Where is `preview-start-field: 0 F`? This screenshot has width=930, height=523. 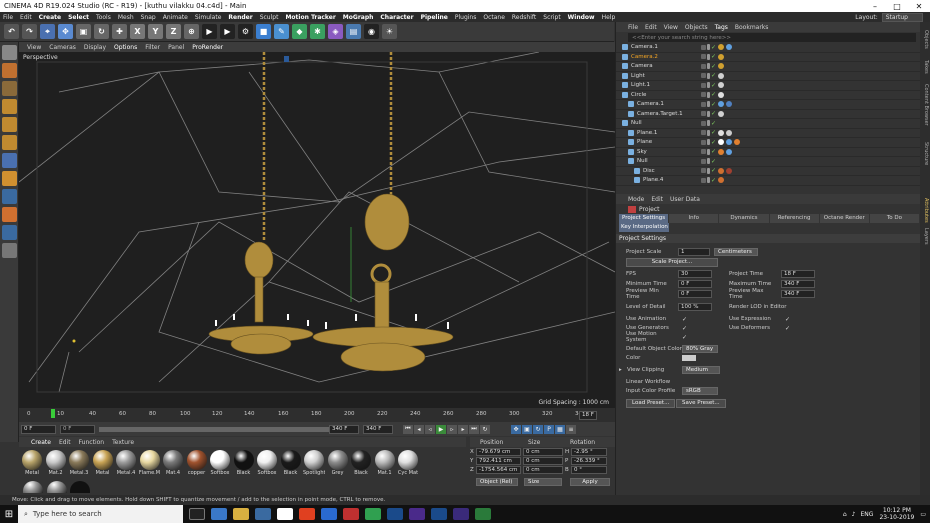 preview-start-field: 0 F is located at coordinates (77, 429).